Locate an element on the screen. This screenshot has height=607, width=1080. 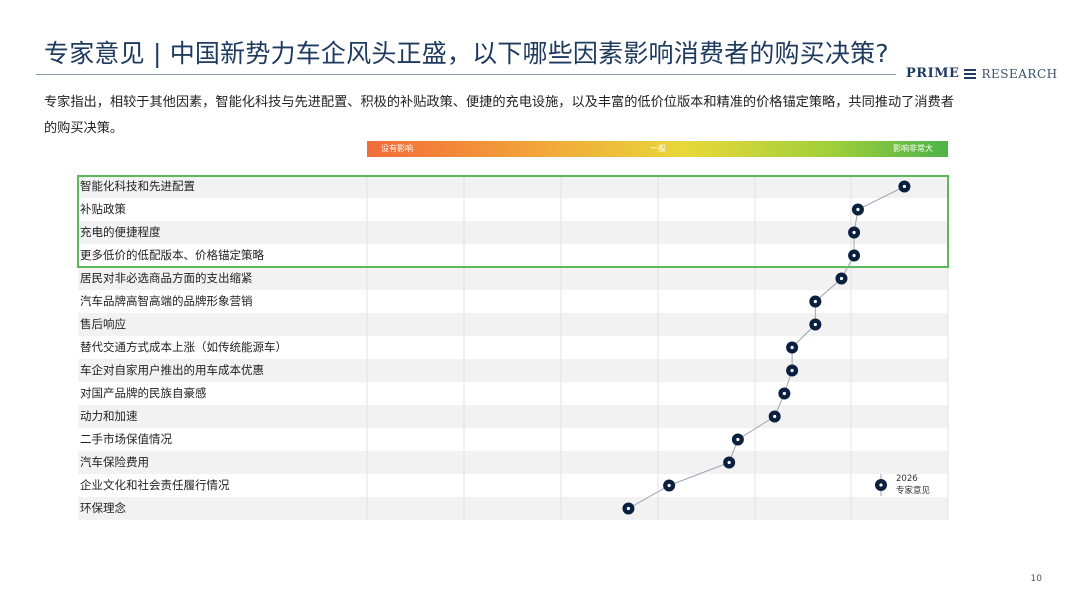
factor-label: 充电的便捷程度 is located at coordinates (120, 232).